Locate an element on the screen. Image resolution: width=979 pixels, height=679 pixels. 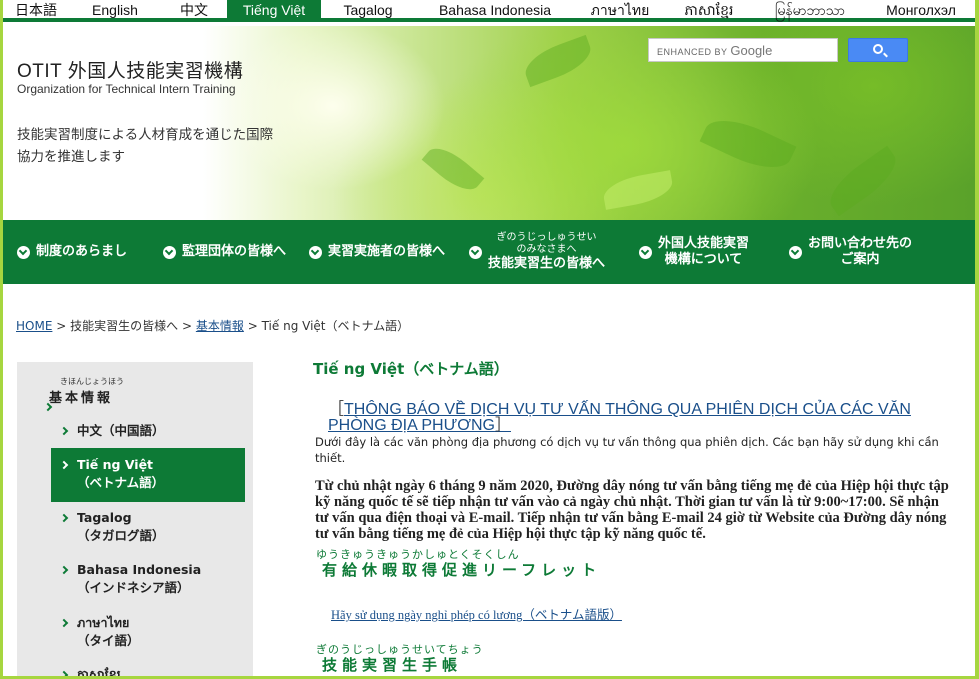
sidebar-item-tagalog: Tagalog （タガログ語） is located at coordinates (148, 527).